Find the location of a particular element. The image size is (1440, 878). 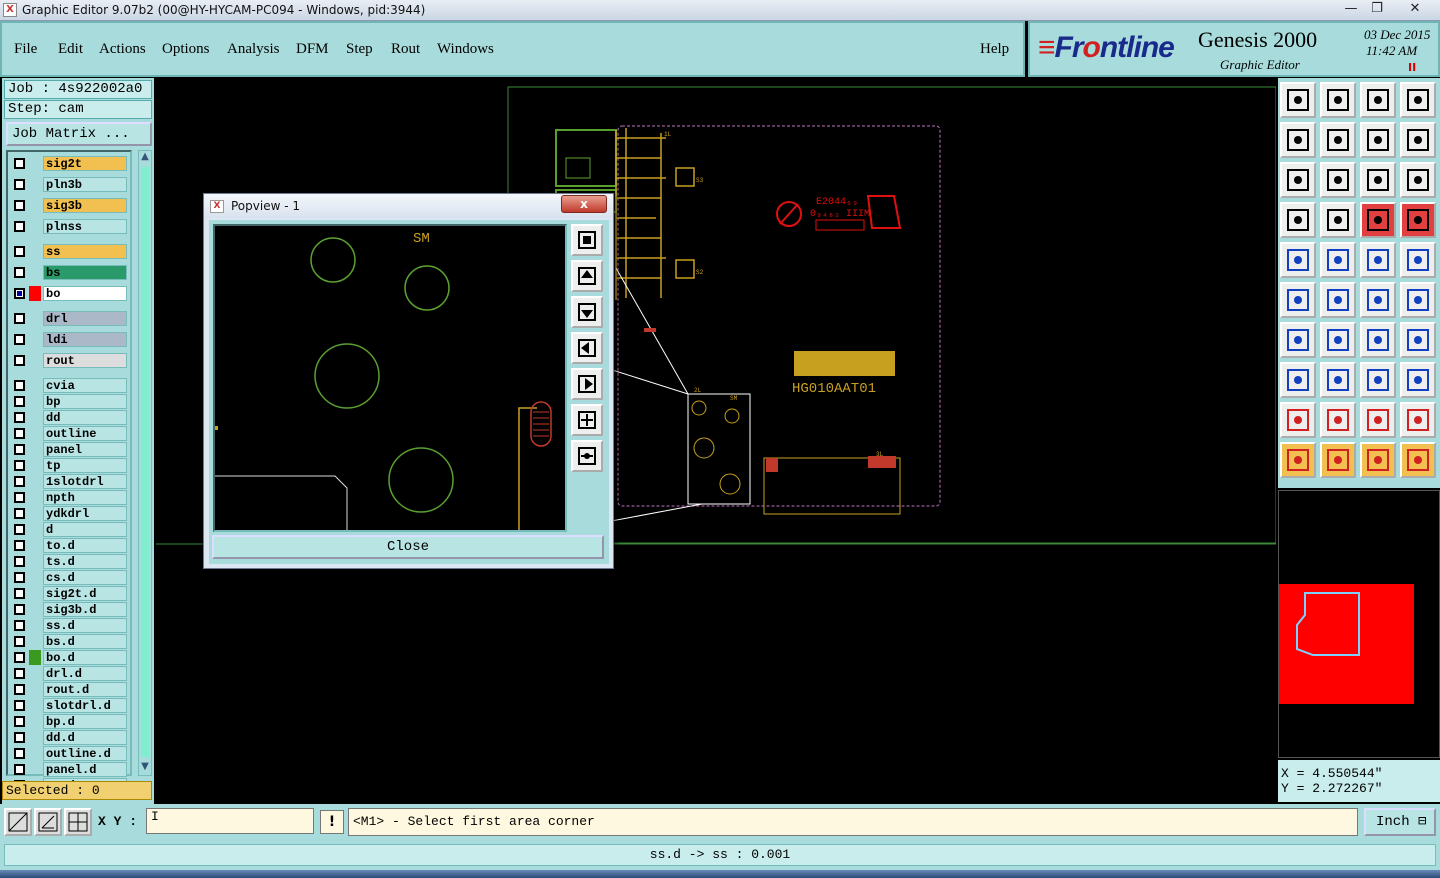

triangle-up-button is located at coordinates (1378, 420).